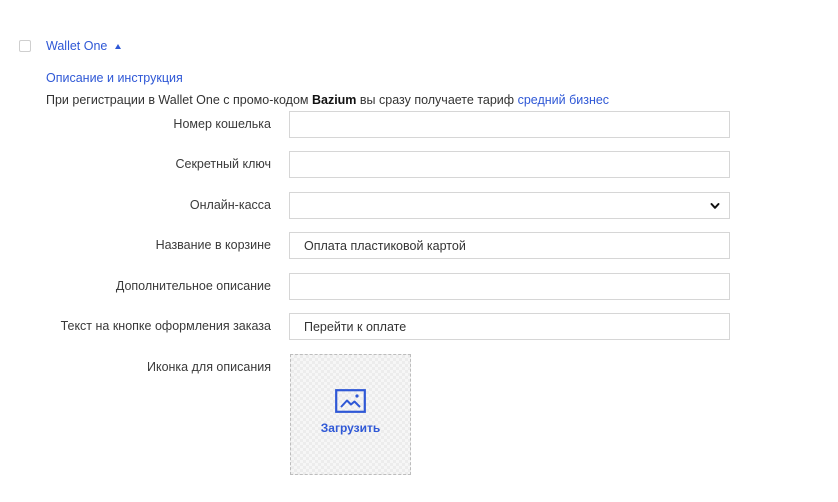 The width and height of the screenshot is (838, 502). I want to click on checkout-button-text-input, so click(509, 326).